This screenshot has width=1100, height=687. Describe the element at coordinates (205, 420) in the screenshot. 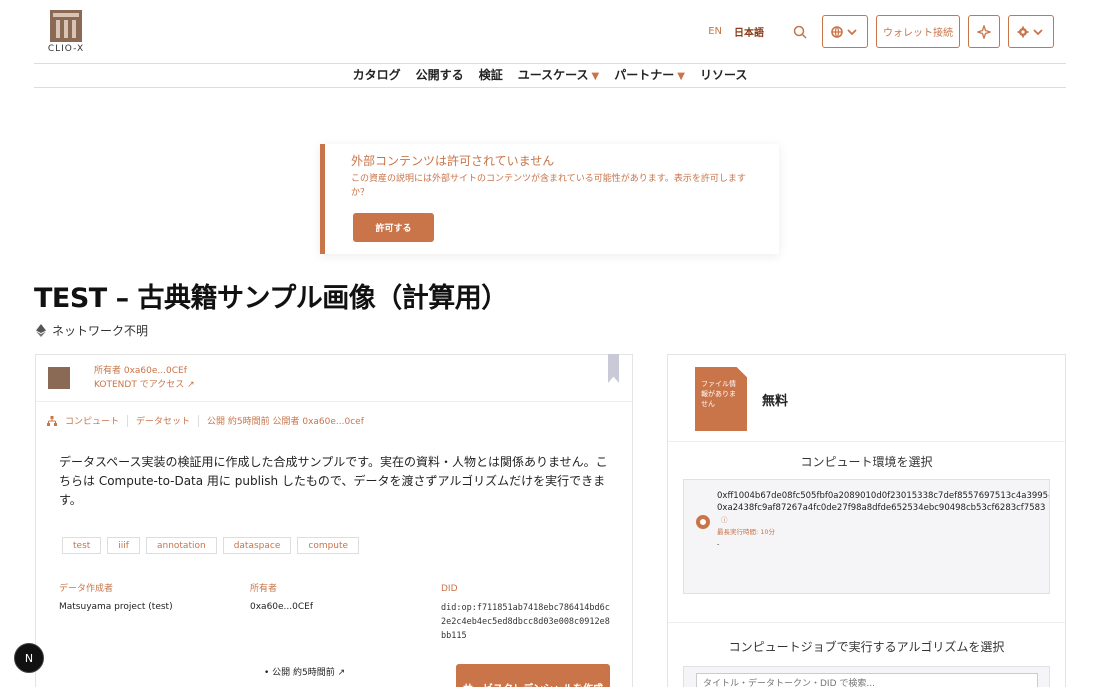

I see `asset-meta: コンピュート データセット 公開 約5時間前 公開者 0xa60e...0cef` at that location.